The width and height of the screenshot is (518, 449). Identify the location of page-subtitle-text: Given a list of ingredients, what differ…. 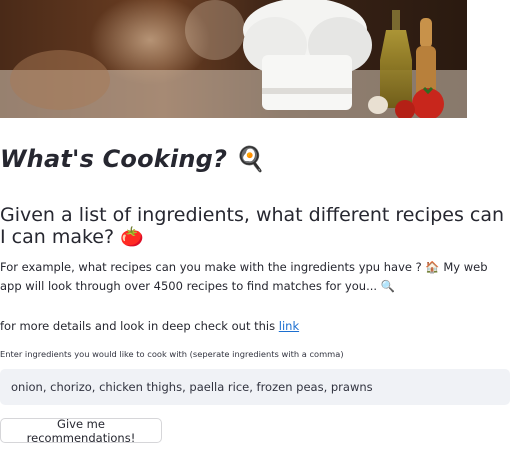
(252, 226).